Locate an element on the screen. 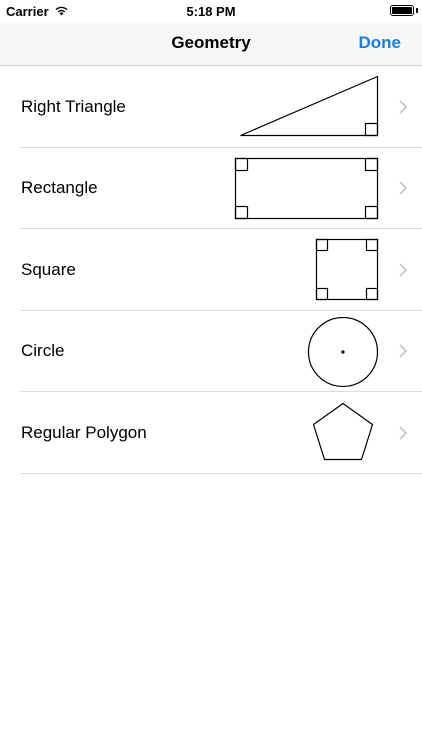  list-item-label: Rectangle is located at coordinates (59, 188).